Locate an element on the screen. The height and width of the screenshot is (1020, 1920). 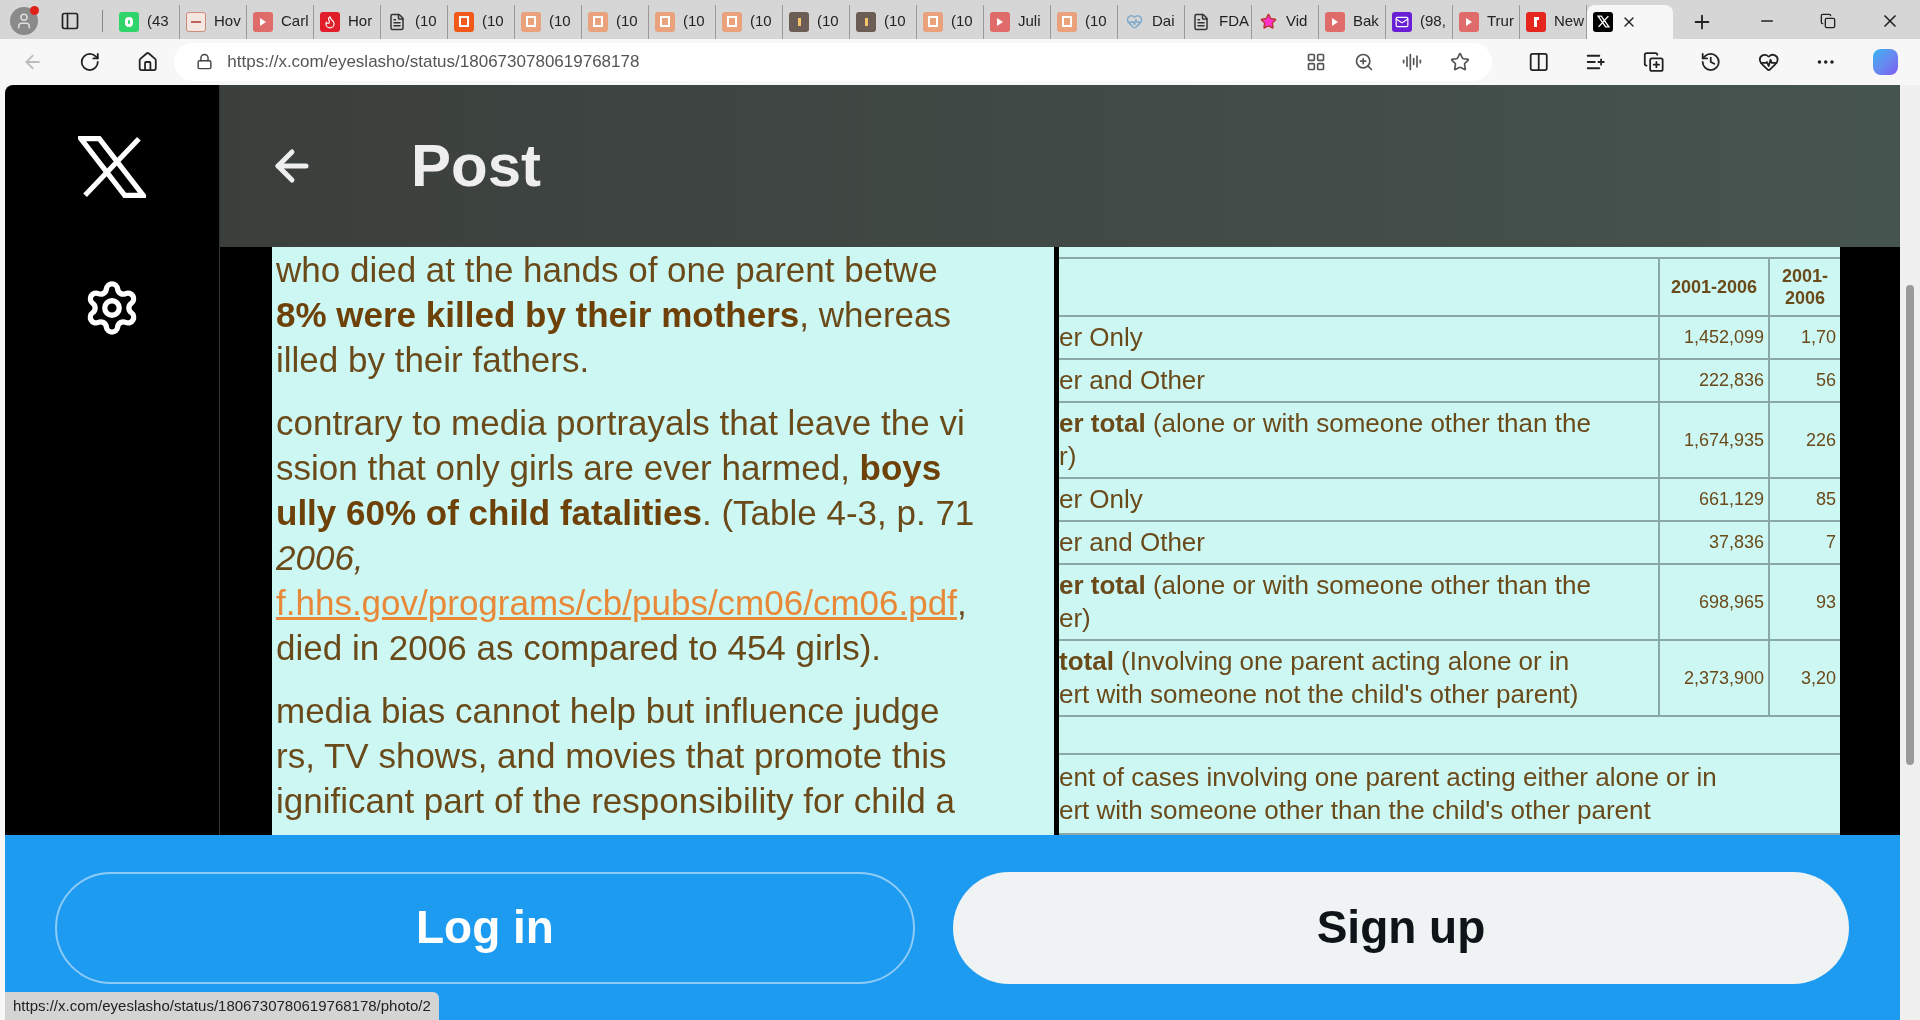
browser-tab: New is located at coordinates (1553, 21).